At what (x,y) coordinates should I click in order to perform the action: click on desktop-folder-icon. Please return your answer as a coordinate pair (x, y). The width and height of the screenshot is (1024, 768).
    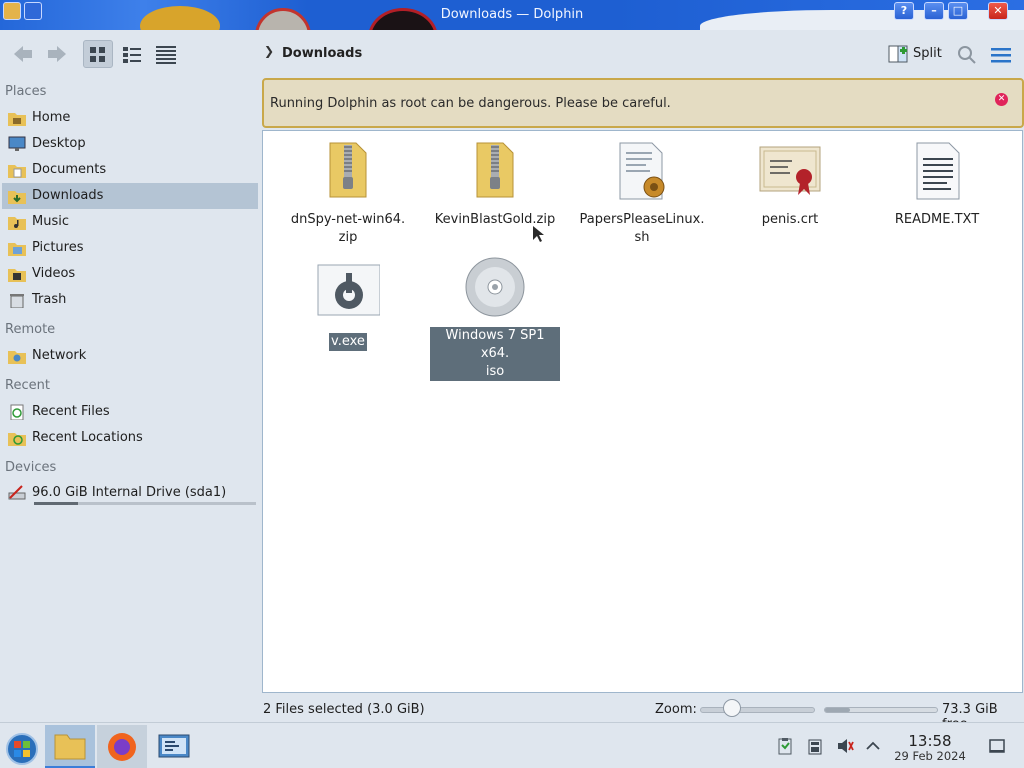
    Looking at the image, I should click on (17, 143).